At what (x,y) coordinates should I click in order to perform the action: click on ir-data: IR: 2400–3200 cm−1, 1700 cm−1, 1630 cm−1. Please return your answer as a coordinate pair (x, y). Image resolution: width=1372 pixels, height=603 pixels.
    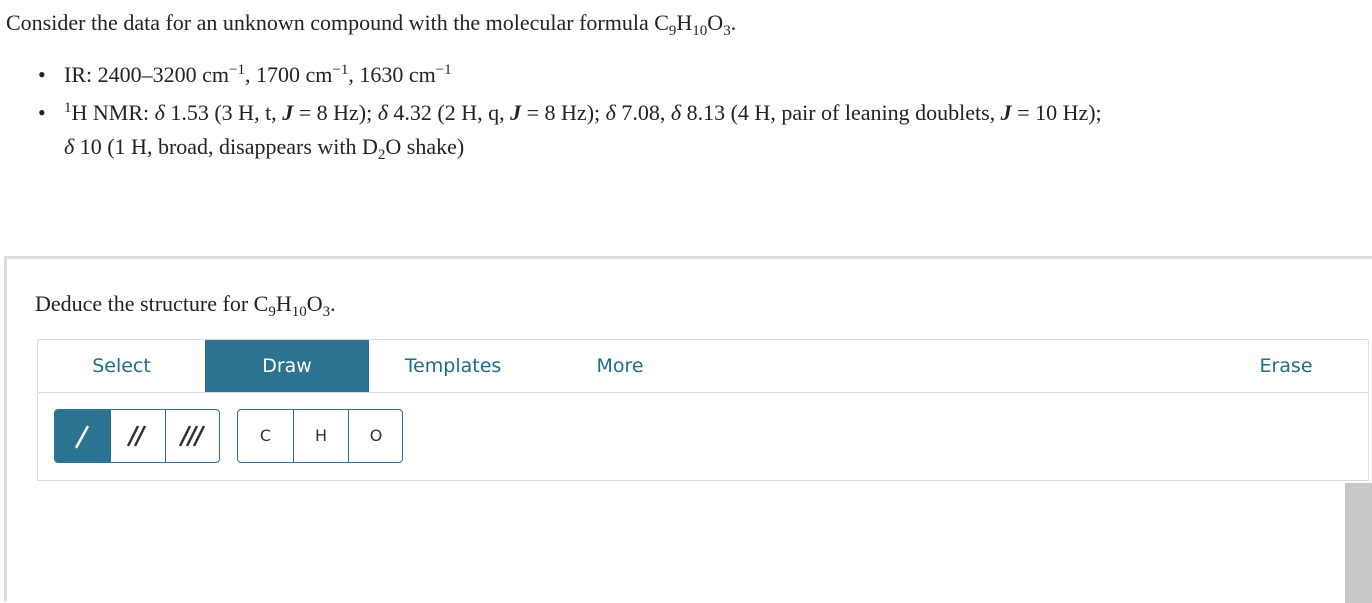
    Looking at the image, I should click on (570, 75).